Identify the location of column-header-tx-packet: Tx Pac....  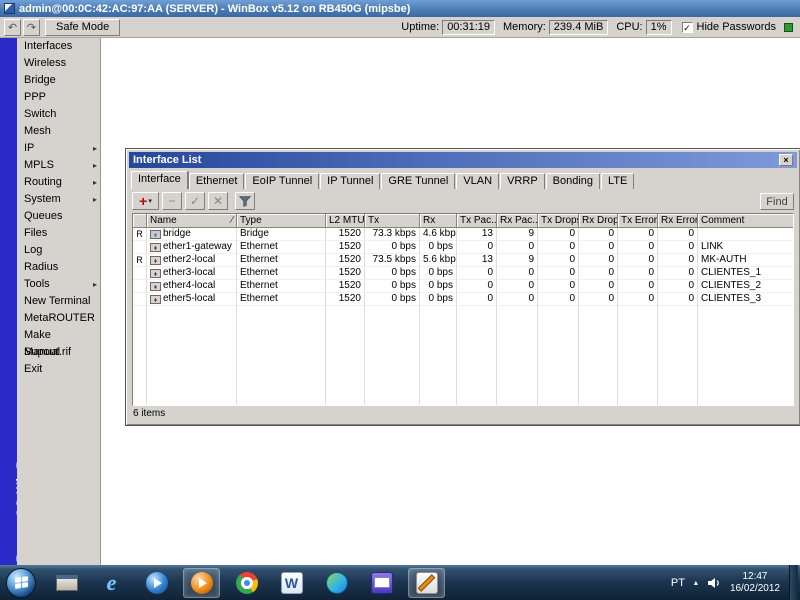
(477, 221).